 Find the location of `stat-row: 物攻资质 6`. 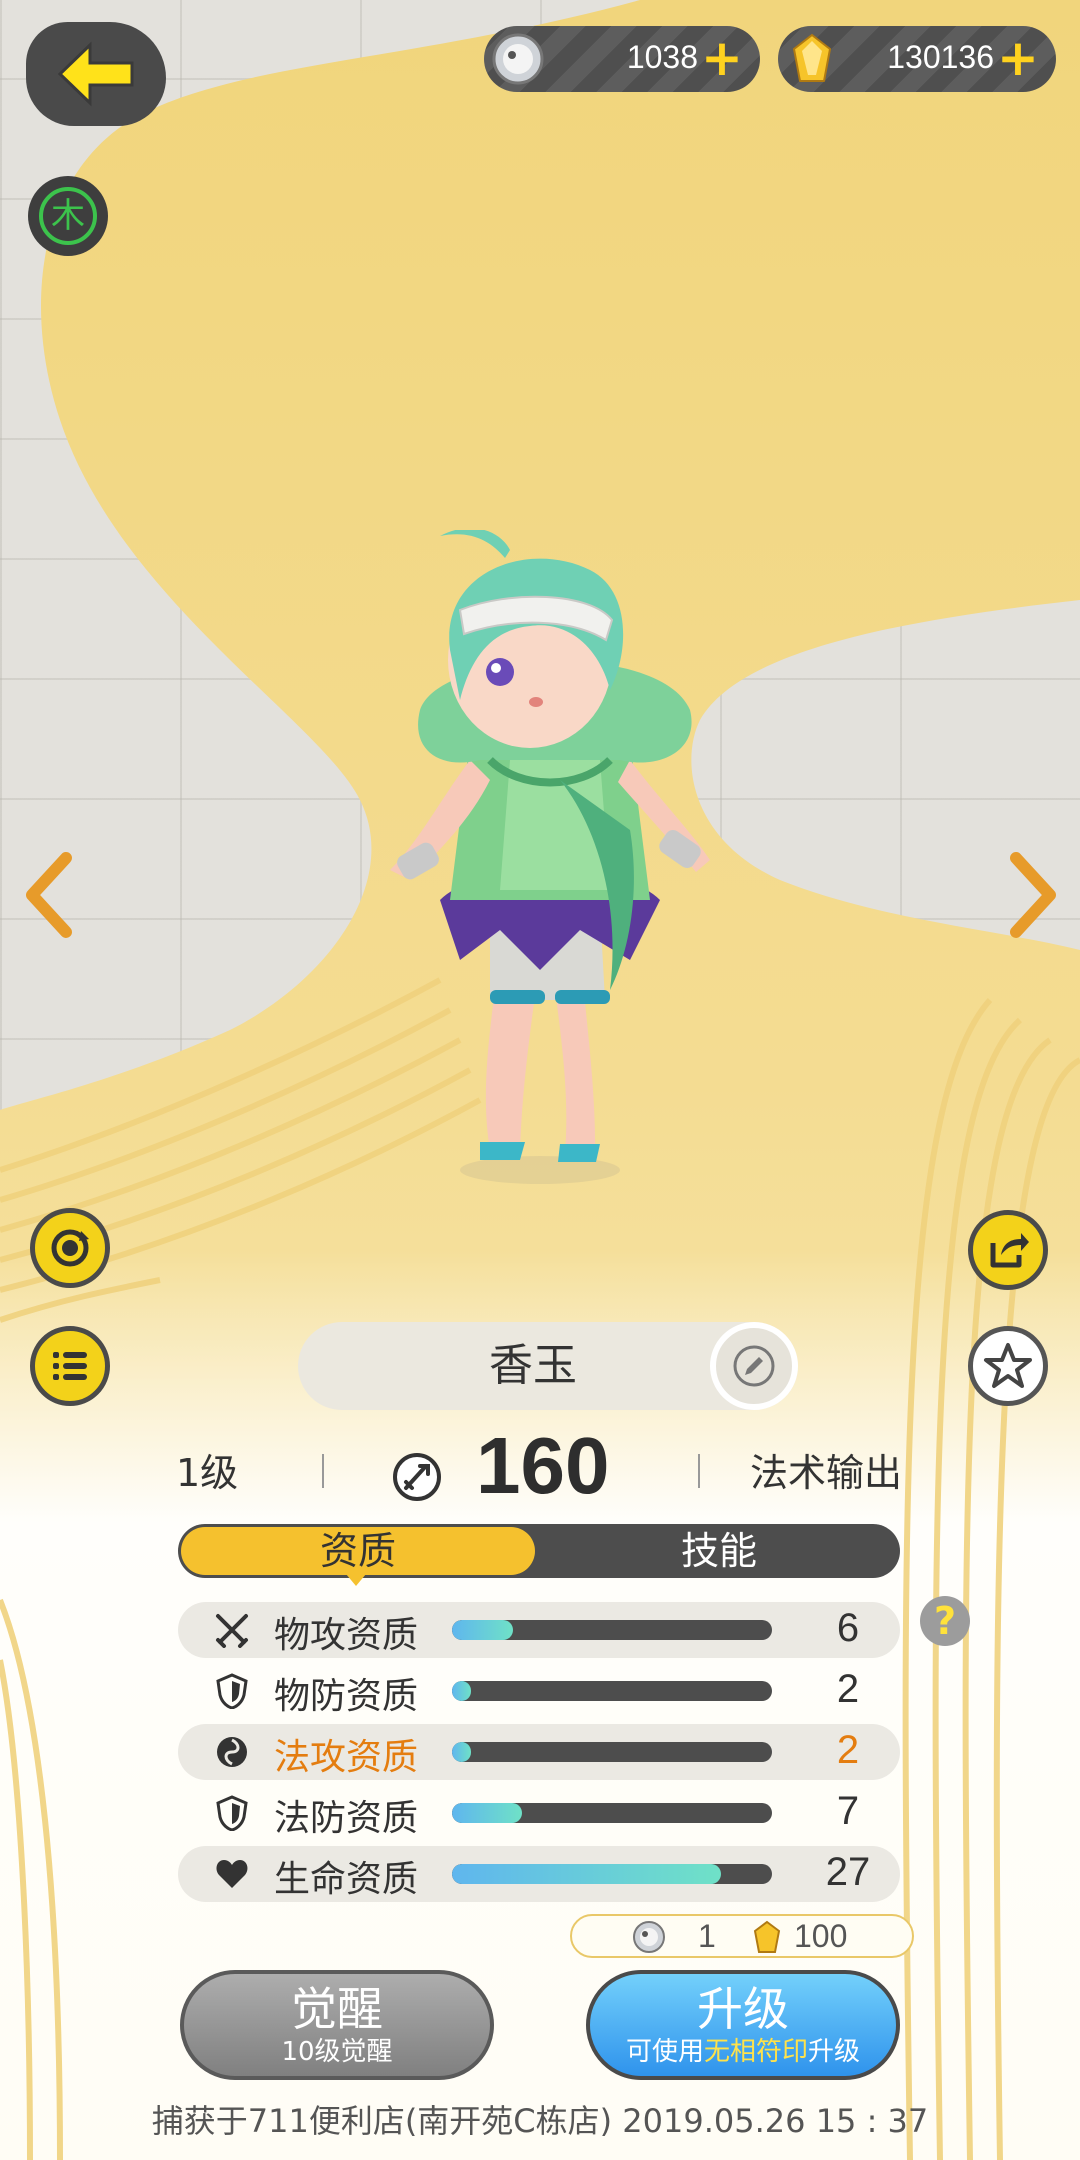

stat-row: 物攻资质 6 is located at coordinates (539, 1630).